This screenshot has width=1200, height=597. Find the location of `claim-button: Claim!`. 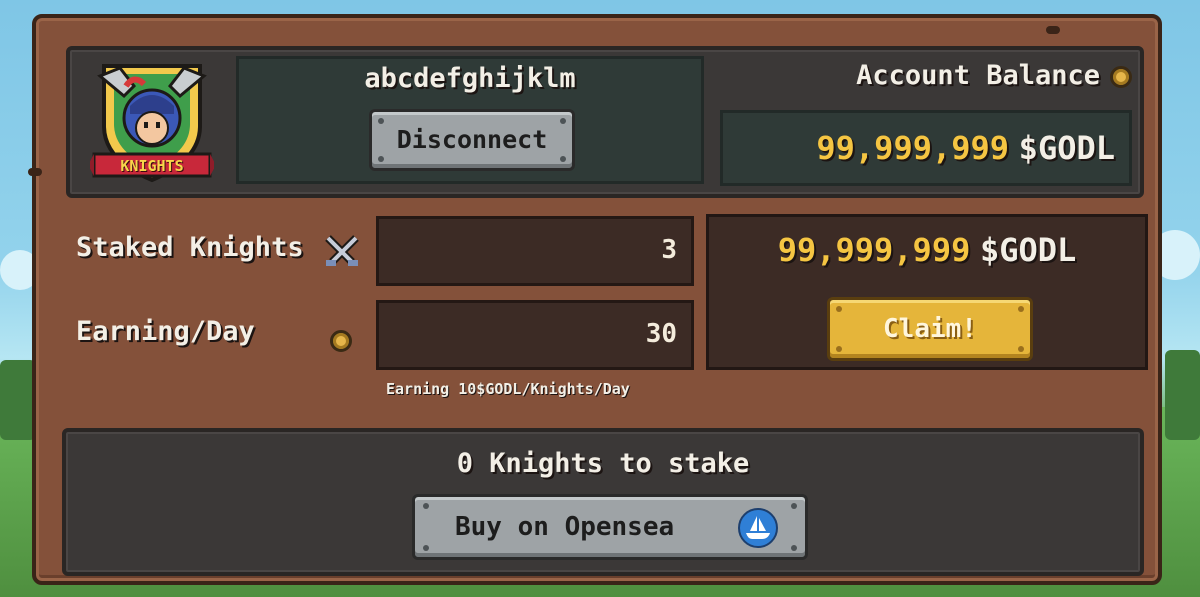

claim-button: Claim! is located at coordinates (930, 329).